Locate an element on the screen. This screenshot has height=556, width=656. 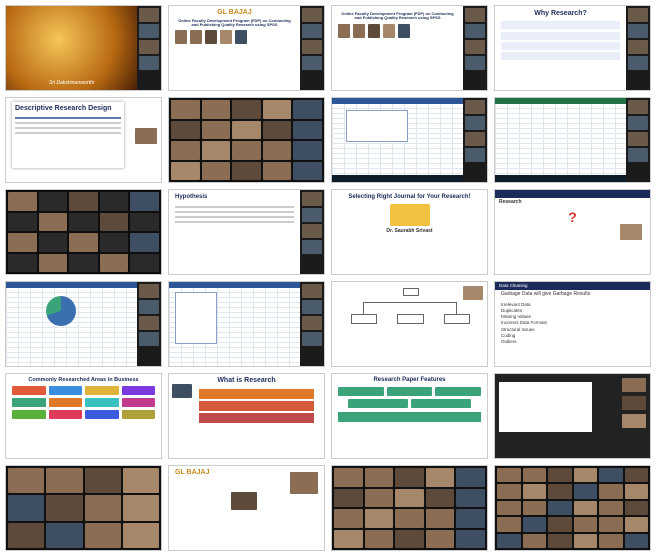
spss-variable-view is located at coordinates (234, 324).